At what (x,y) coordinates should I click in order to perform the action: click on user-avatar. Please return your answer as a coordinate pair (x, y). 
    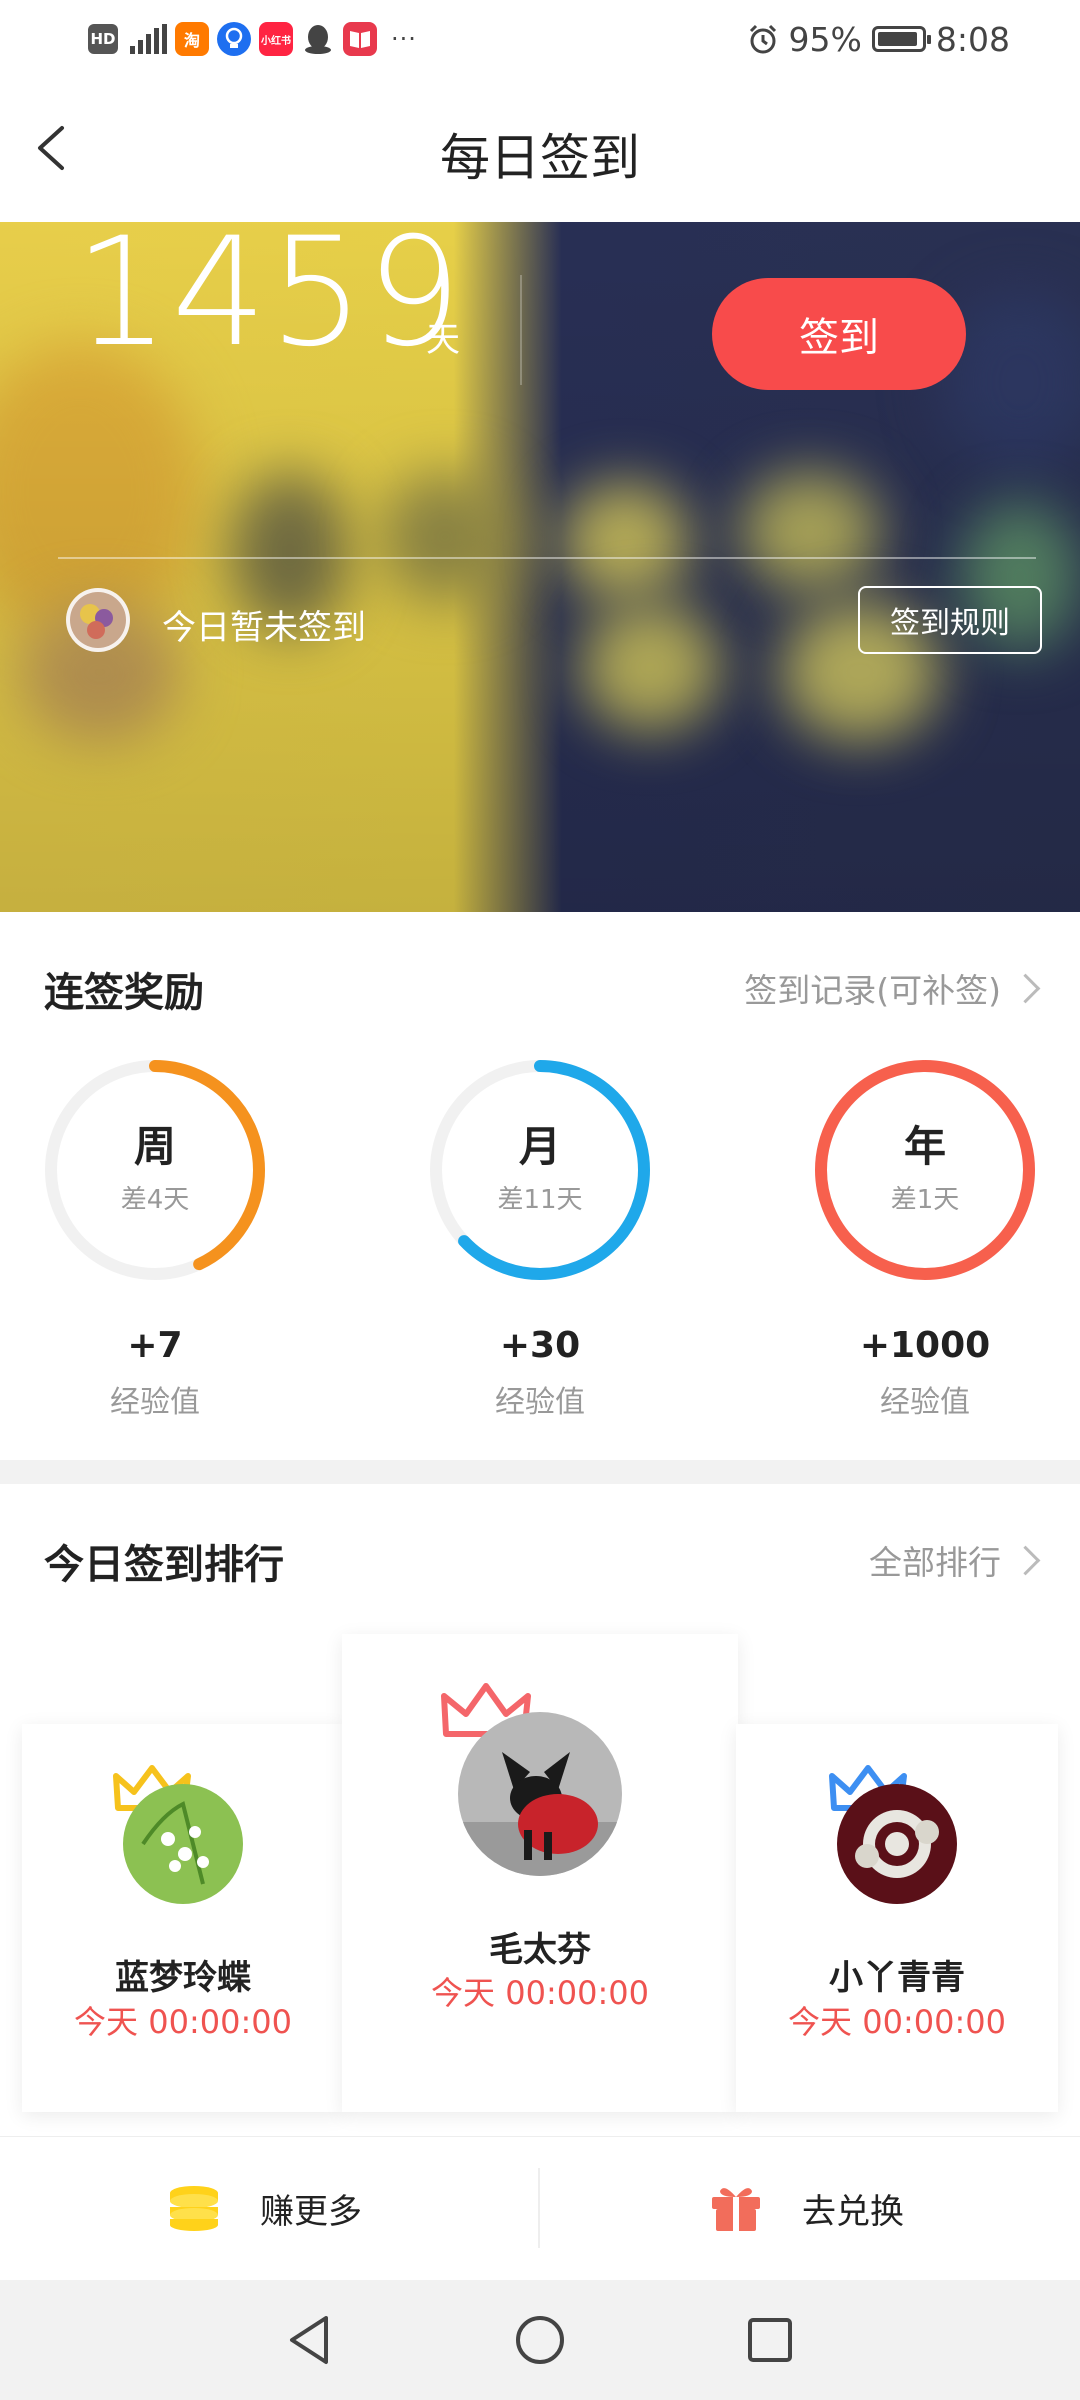
    Looking at the image, I should click on (98, 620).